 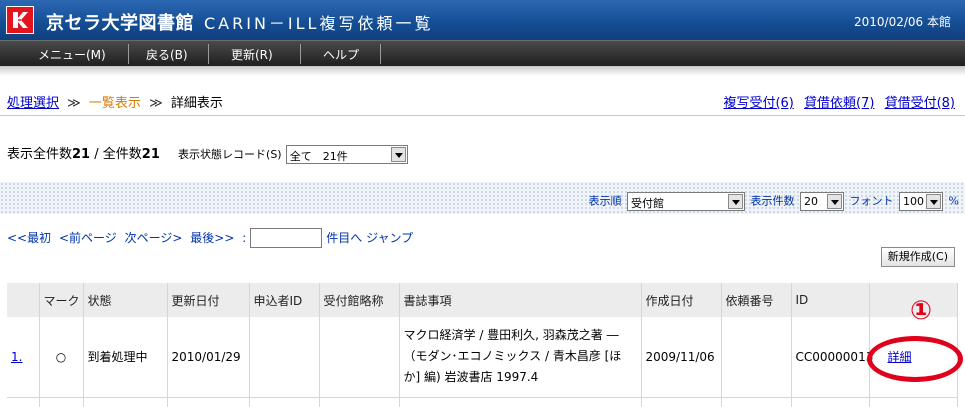 What do you see at coordinates (29, 238) in the screenshot?
I see `first-page-link: <<最初` at bounding box center [29, 238].